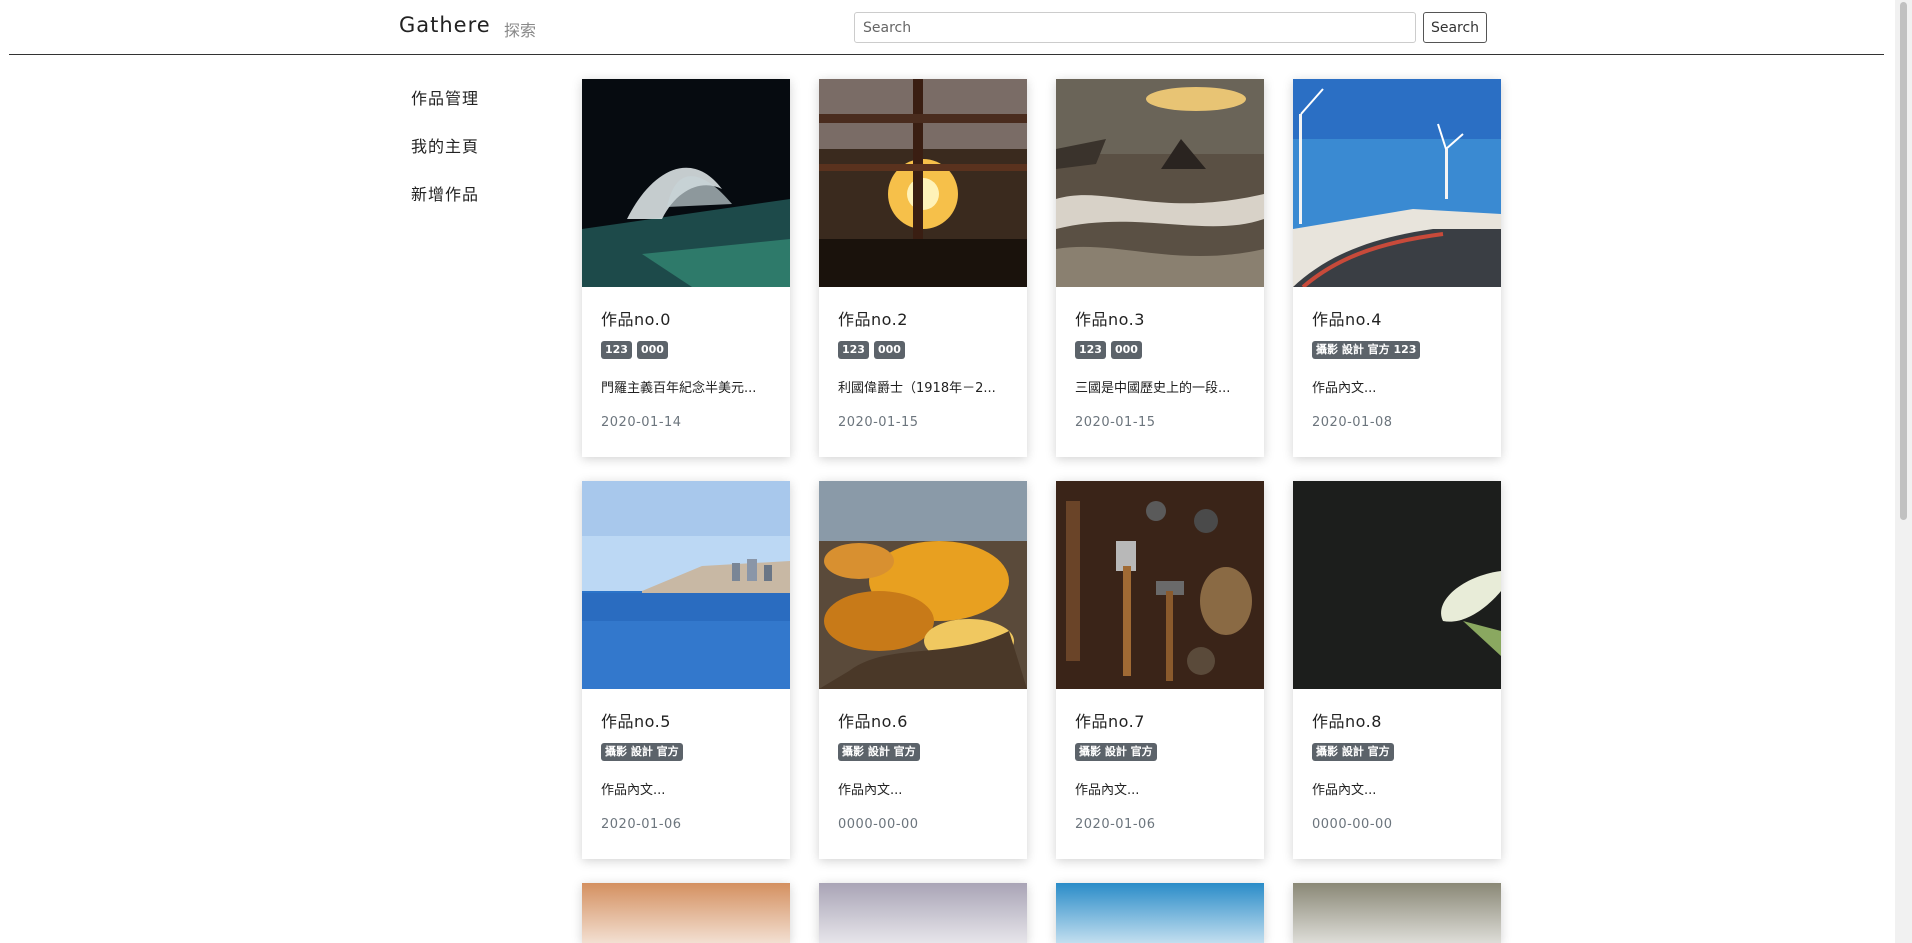  Describe the element at coordinates (1135, 27) in the screenshot. I see `search-input` at that location.